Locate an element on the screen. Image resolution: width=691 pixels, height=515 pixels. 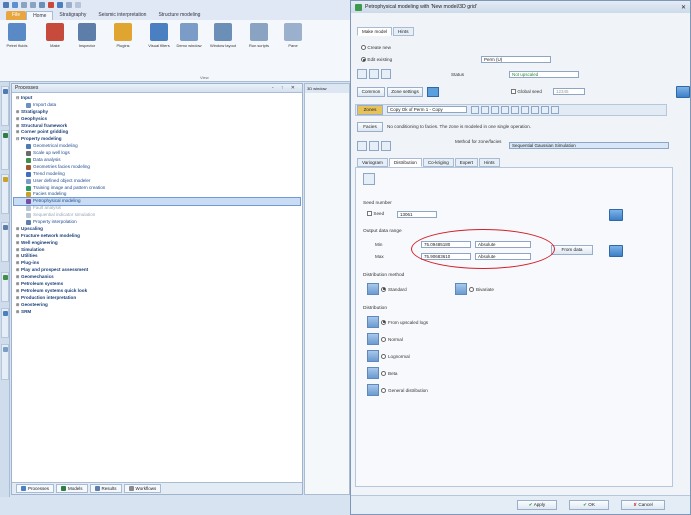
redo-icon is located at coordinates (33, 5).